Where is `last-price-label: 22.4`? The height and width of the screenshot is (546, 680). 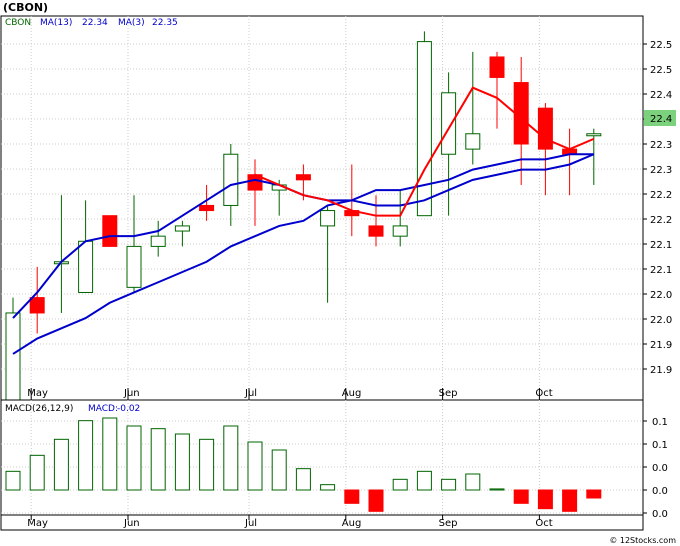 last-price-label: 22.4 is located at coordinates (661, 119).